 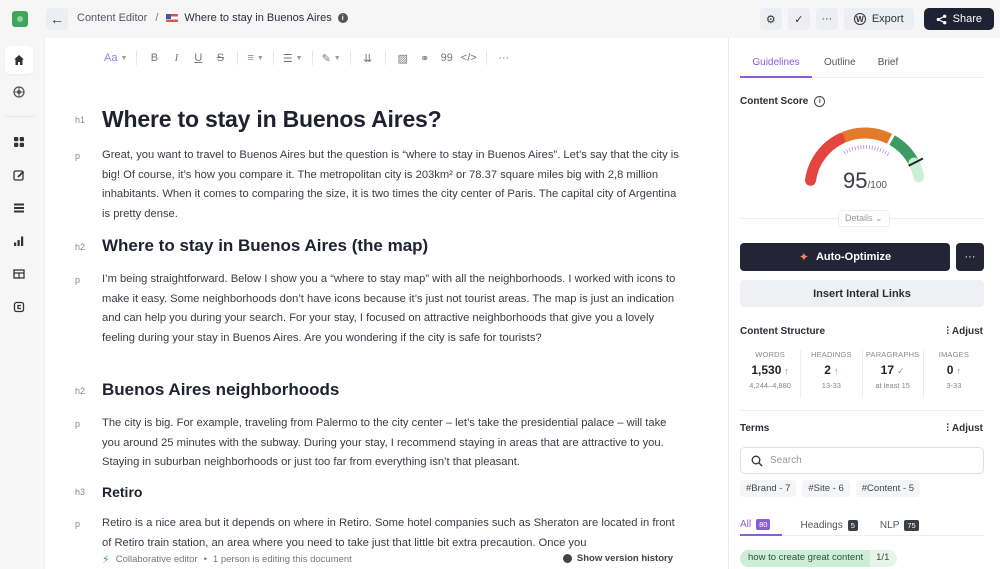 I want to click on tab-label: All, so click(x=746, y=524).